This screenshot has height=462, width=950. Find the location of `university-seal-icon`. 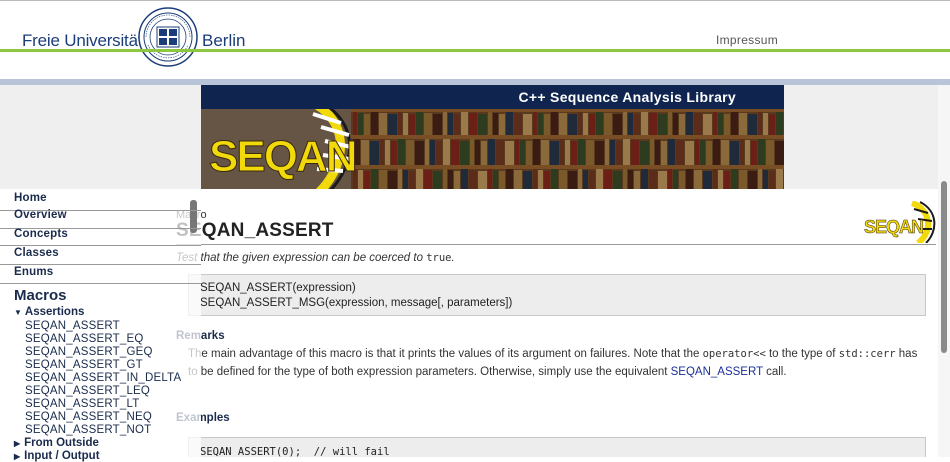

university-seal-icon is located at coordinates (168, 37).